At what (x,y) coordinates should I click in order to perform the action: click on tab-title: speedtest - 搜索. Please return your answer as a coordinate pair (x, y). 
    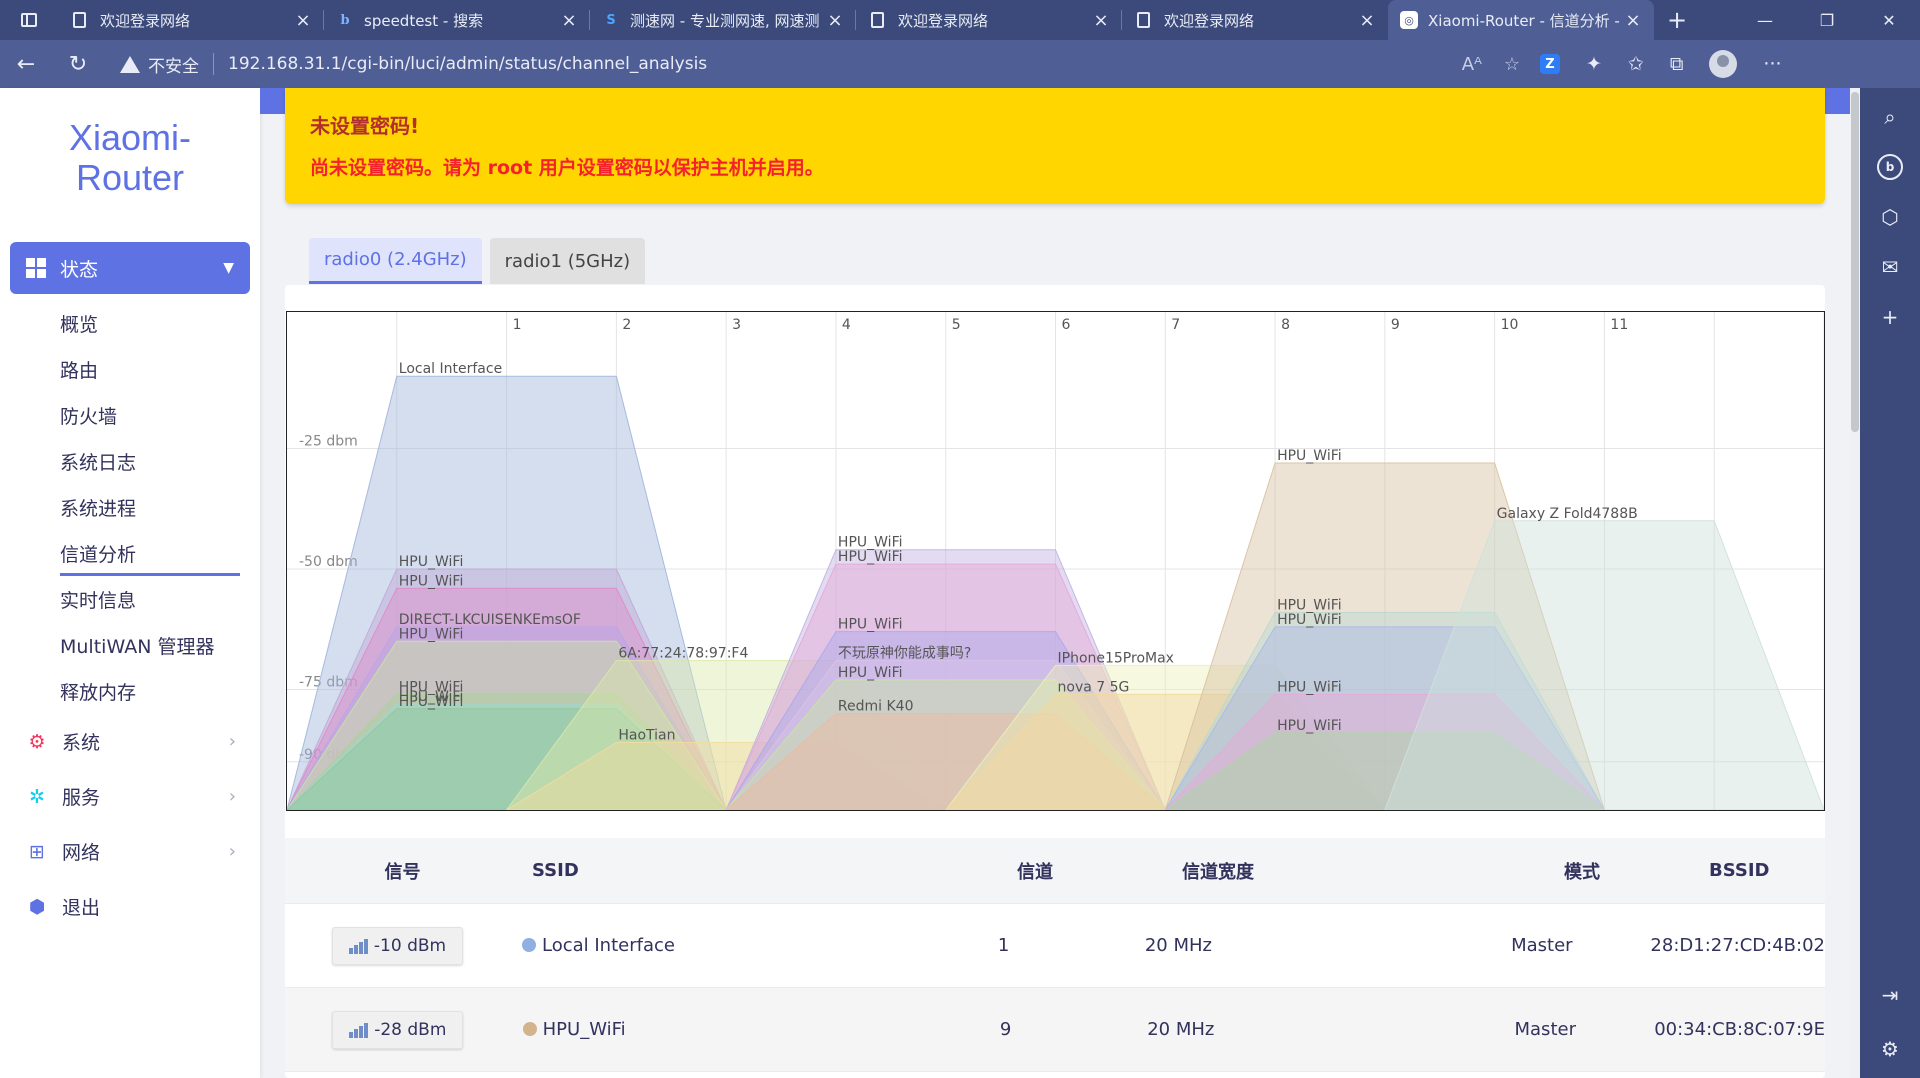
    Looking at the image, I should click on (424, 20).